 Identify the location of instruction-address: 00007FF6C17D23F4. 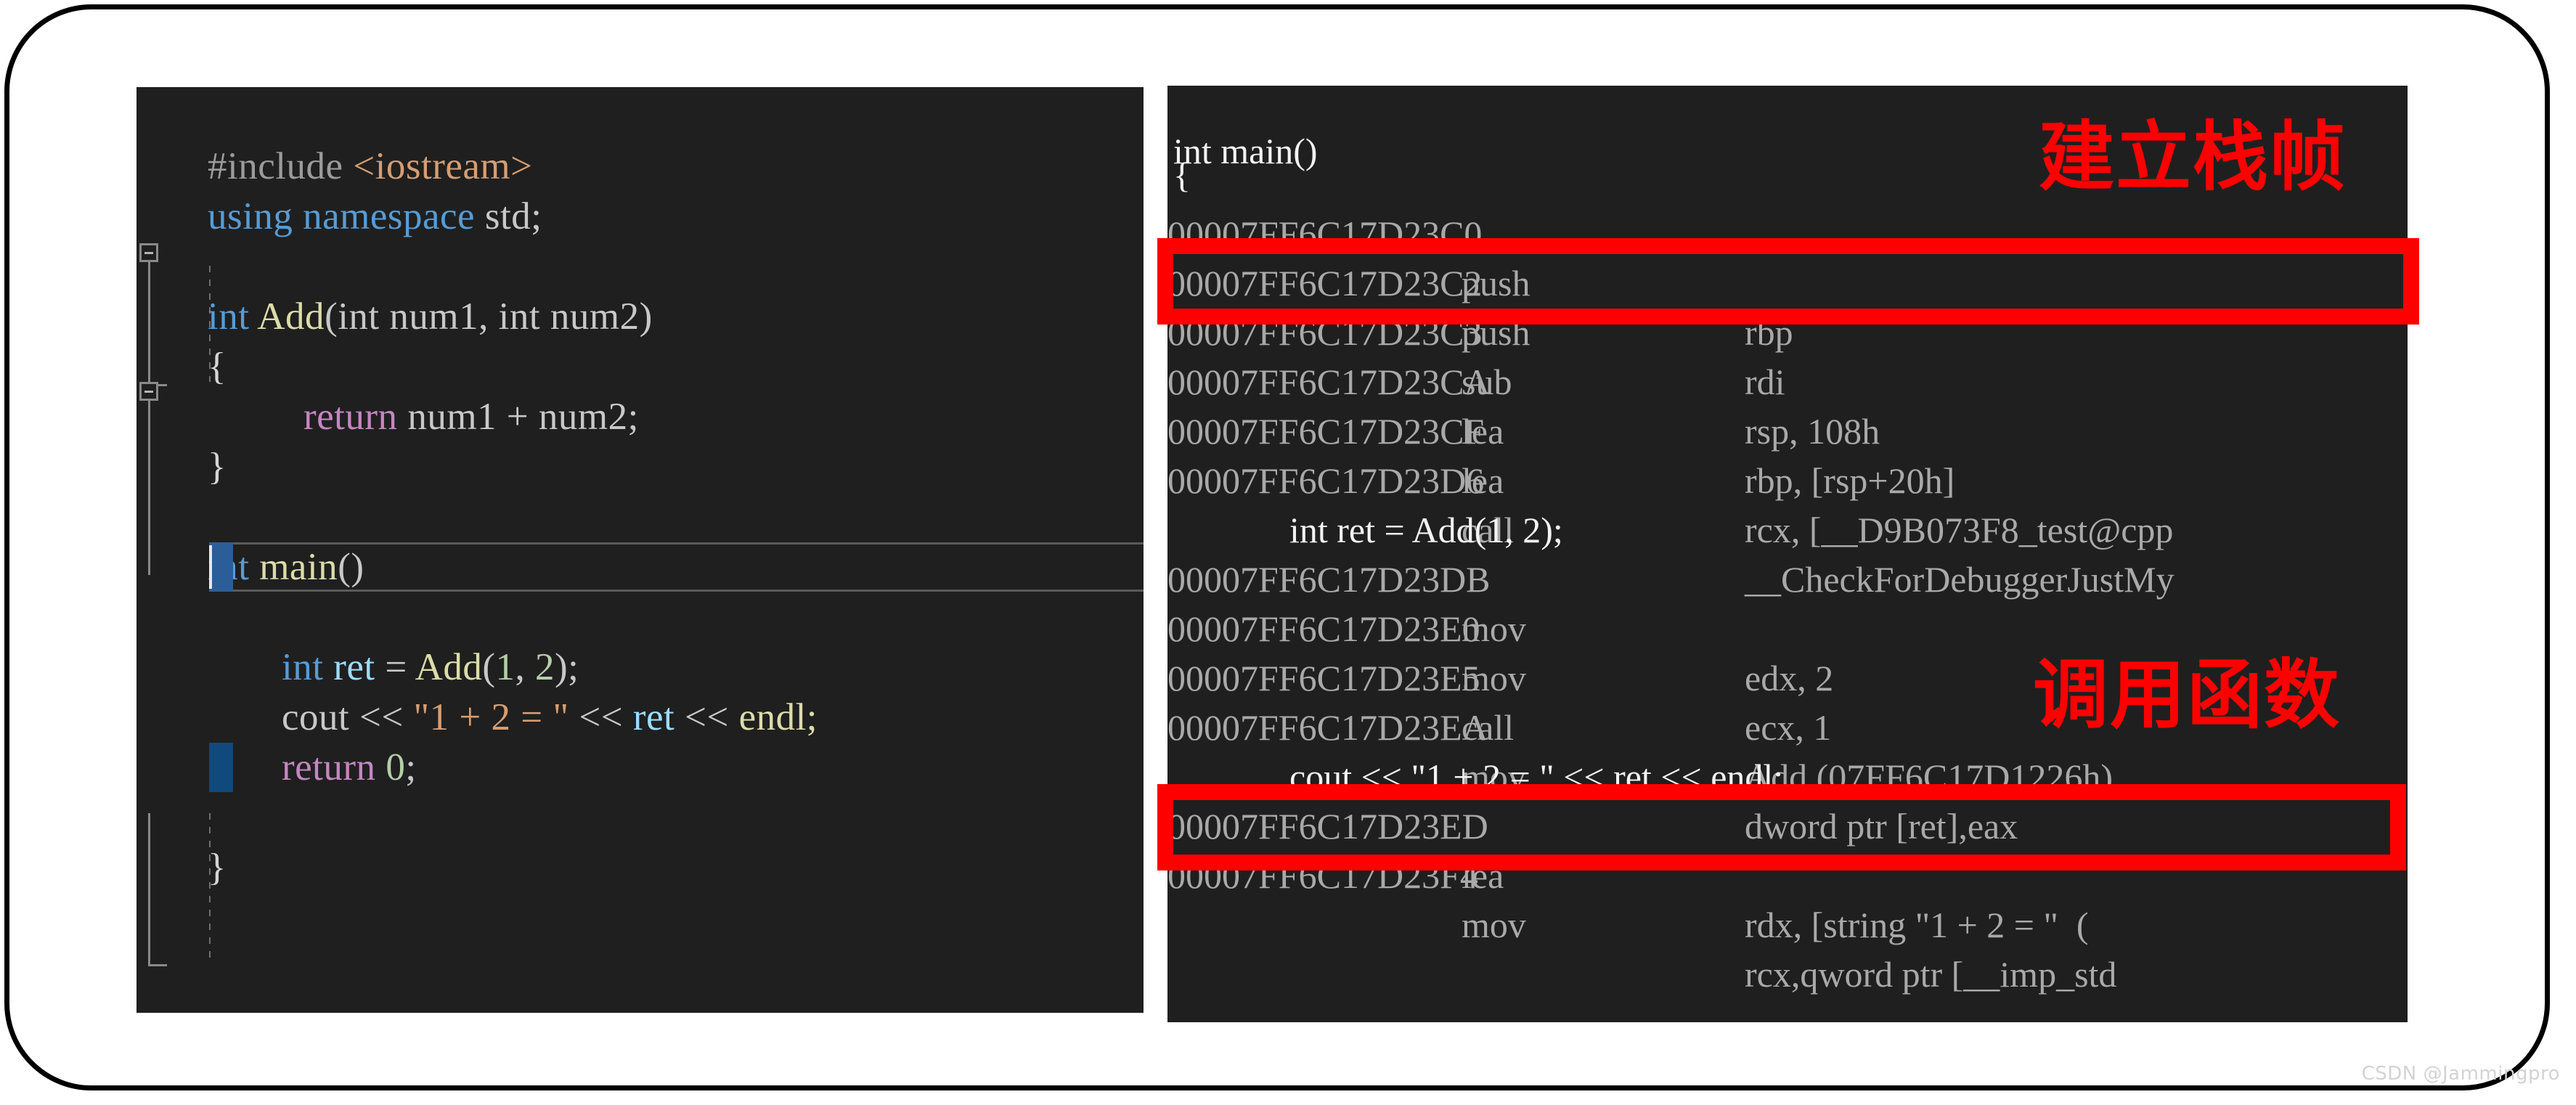
(1322, 875).